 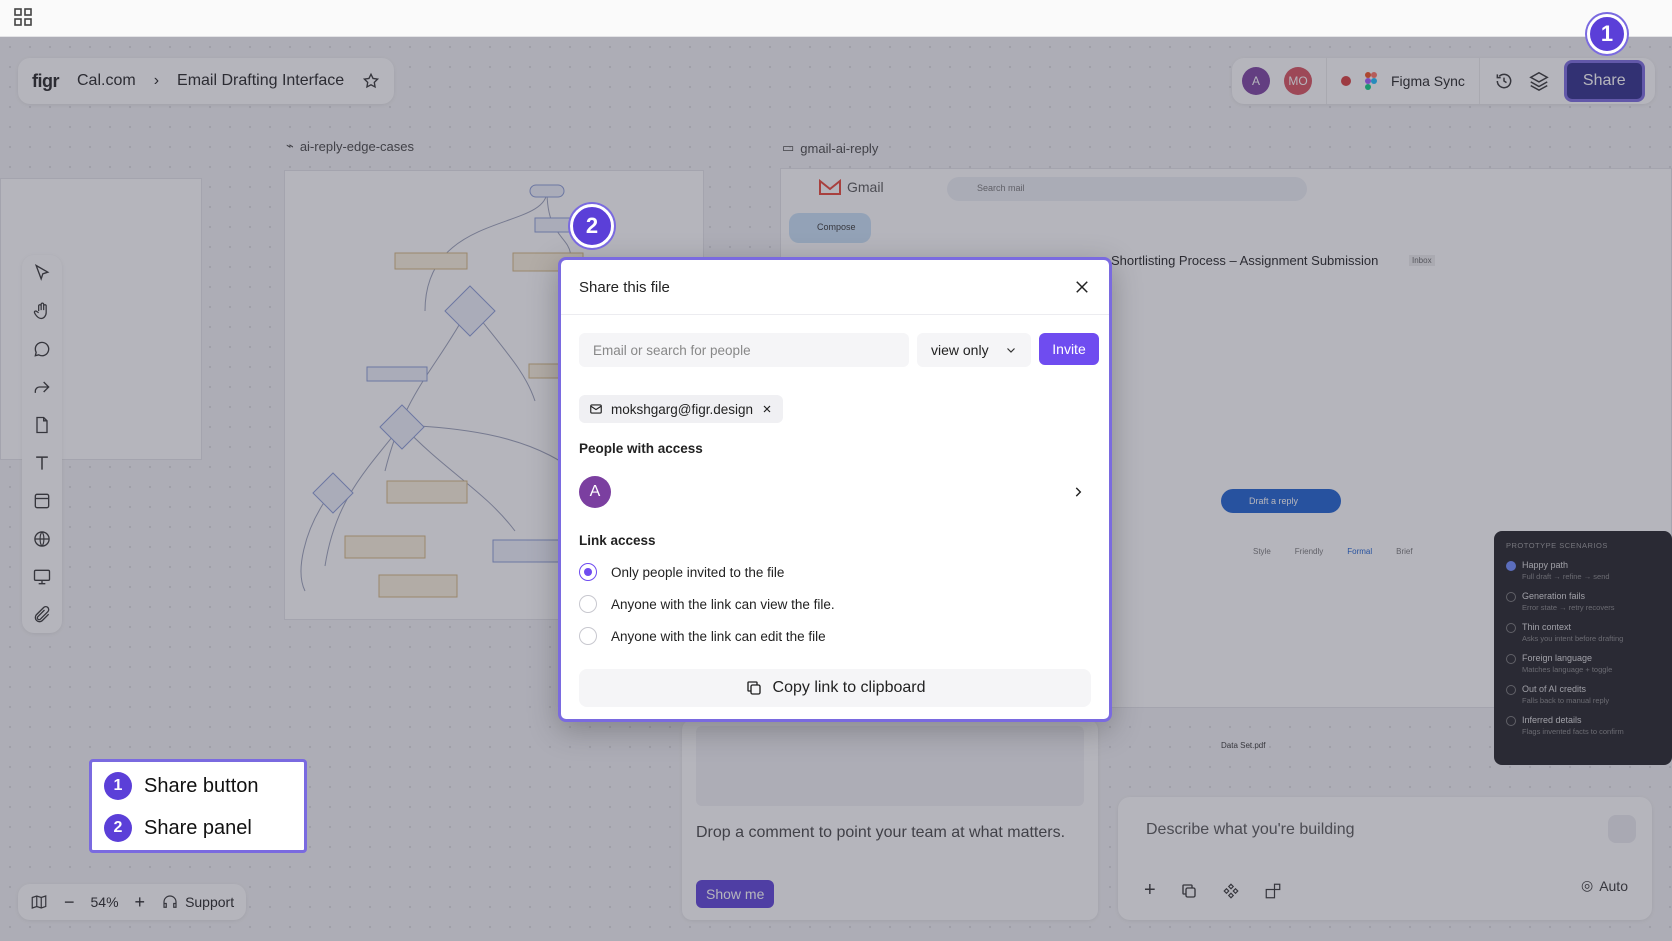 I want to click on chip-email: mokshgarg@figr.design, so click(x=682, y=409).